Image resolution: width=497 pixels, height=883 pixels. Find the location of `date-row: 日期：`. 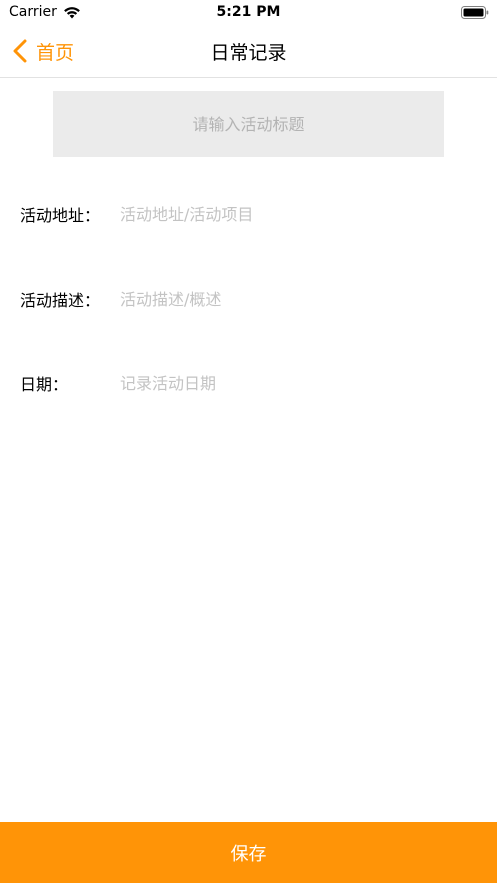

date-row: 日期： is located at coordinates (250, 383).